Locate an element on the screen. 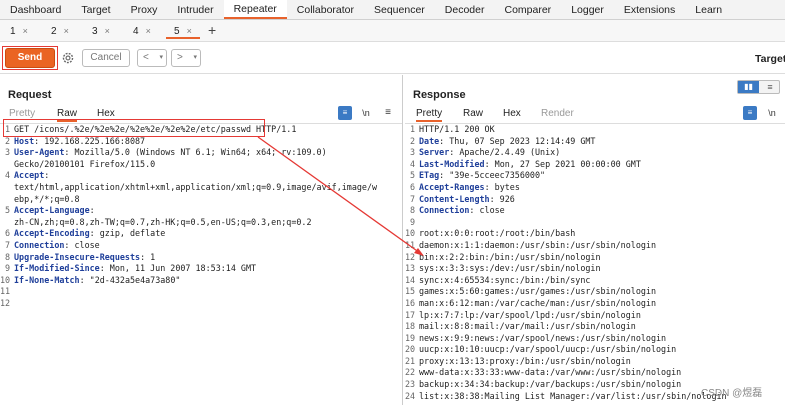 The width and height of the screenshot is (785, 405). header-name: Upgrade-Insecure-Requests is located at coordinates (77, 256).